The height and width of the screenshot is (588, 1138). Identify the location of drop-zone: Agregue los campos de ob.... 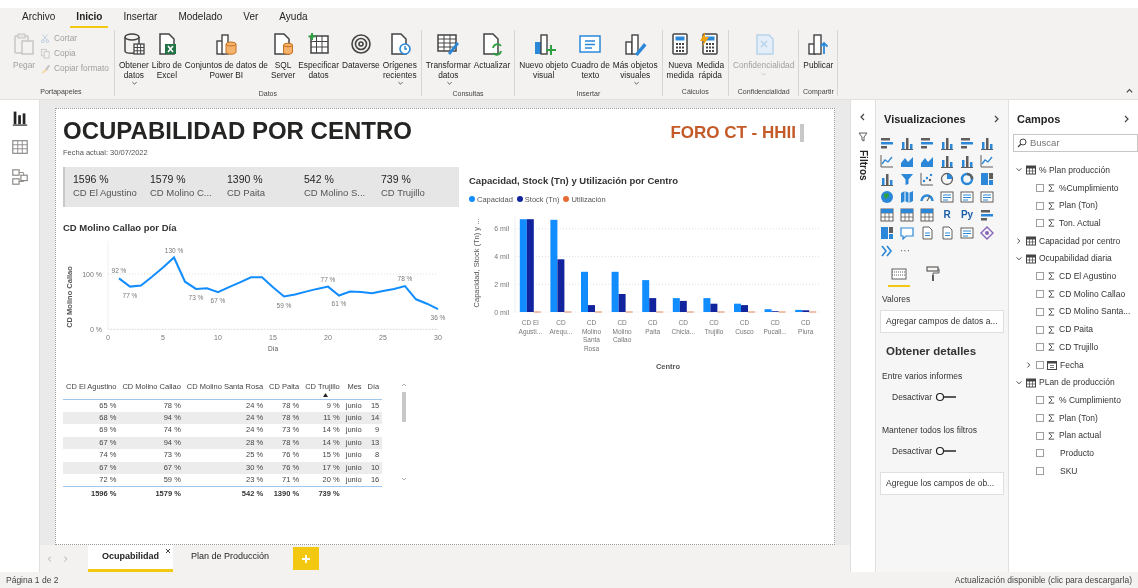
(942, 483).